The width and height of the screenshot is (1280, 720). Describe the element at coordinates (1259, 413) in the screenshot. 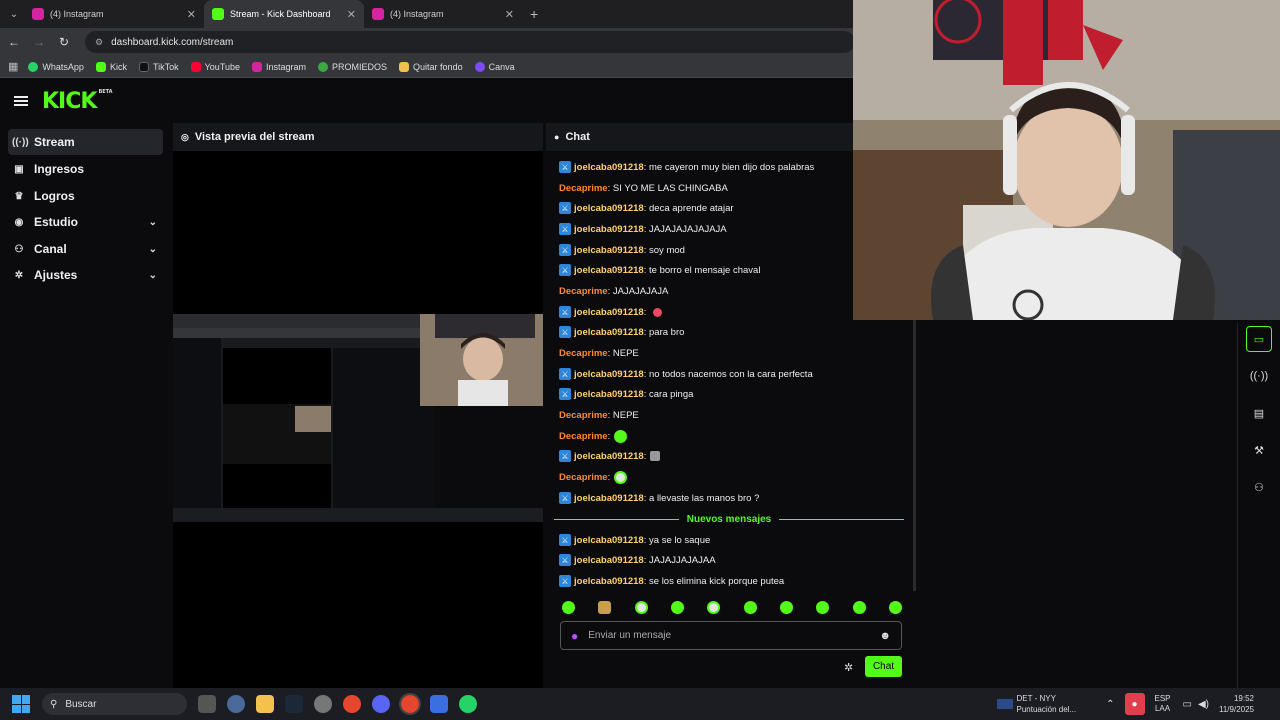

I see `stats-panel-icon: ▤` at that location.